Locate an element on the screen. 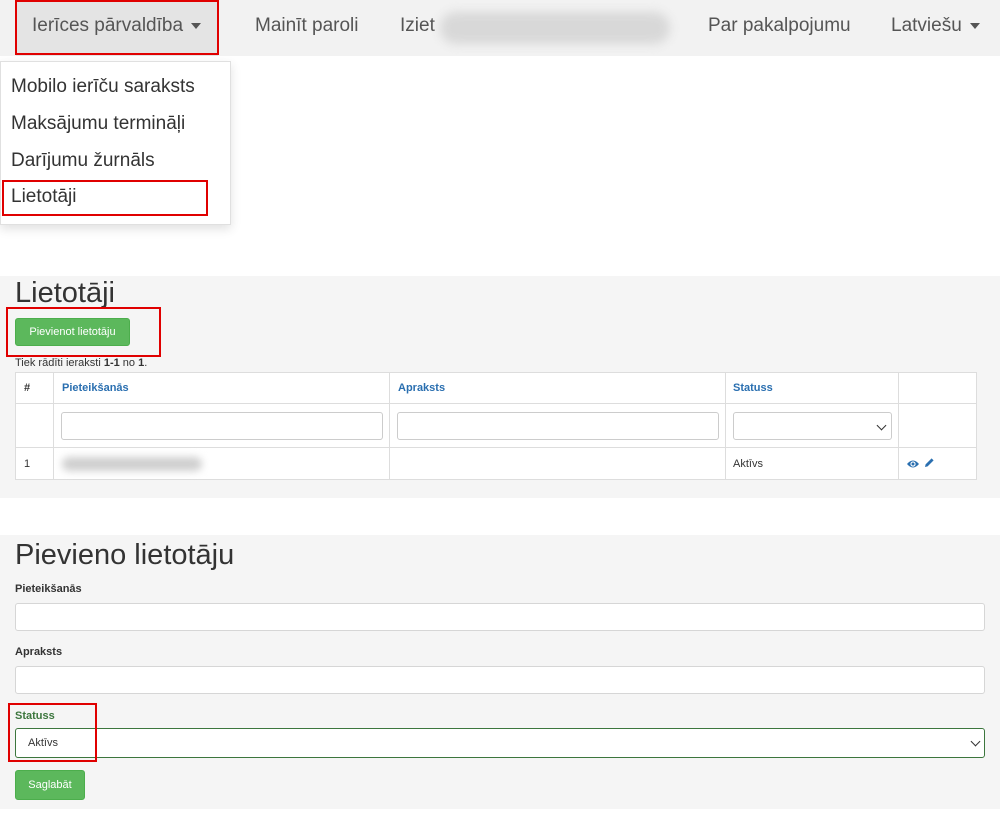 Image resolution: width=1000 pixels, height=833 pixels. highlight-box-users-item is located at coordinates (105, 198).